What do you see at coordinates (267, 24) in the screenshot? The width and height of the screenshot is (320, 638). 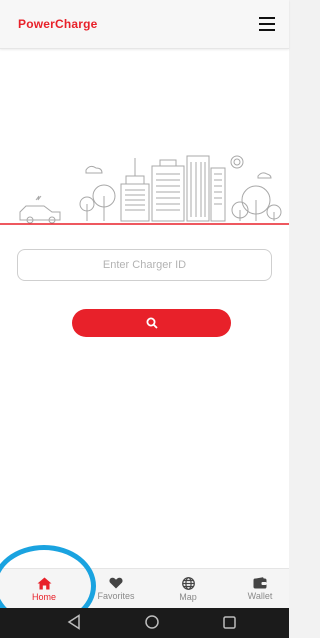 I see `hamburger-menu-icon` at bounding box center [267, 24].